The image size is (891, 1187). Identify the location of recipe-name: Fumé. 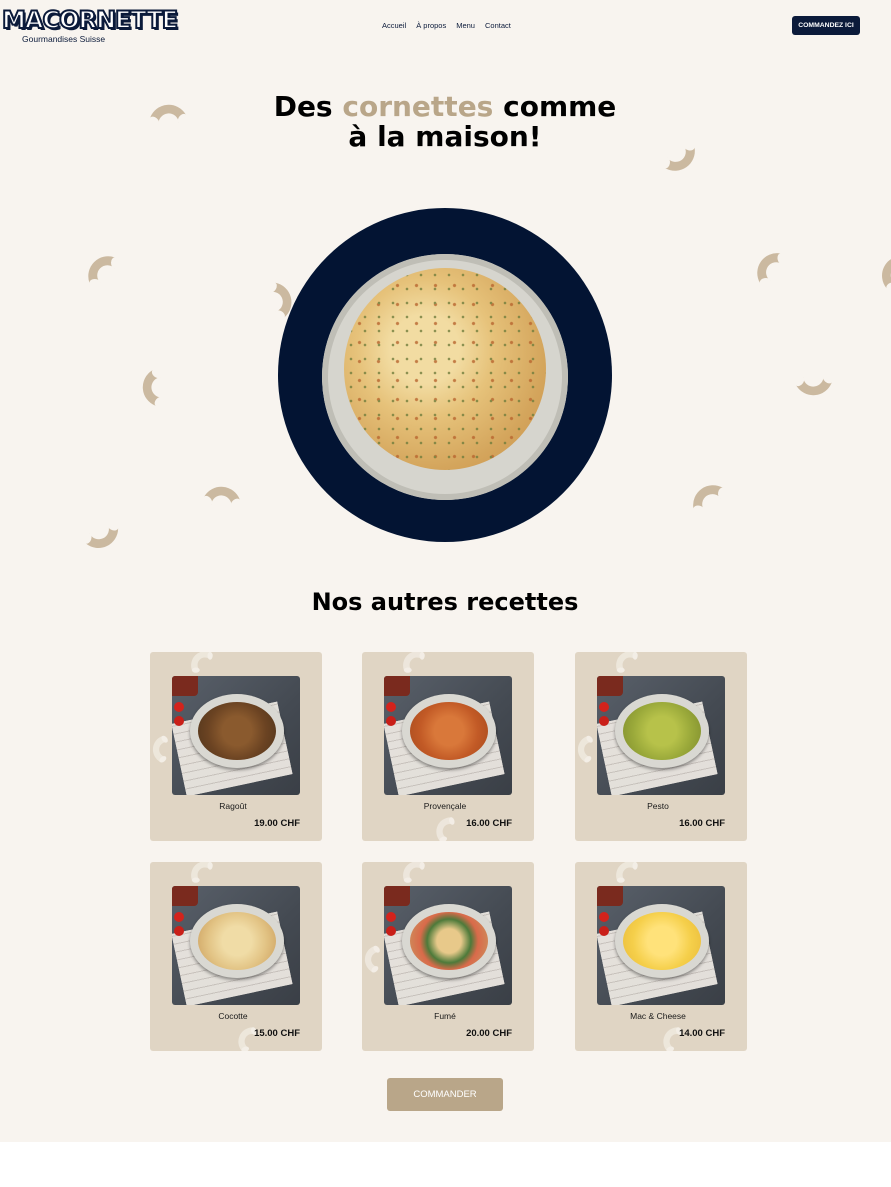
(445, 1016).